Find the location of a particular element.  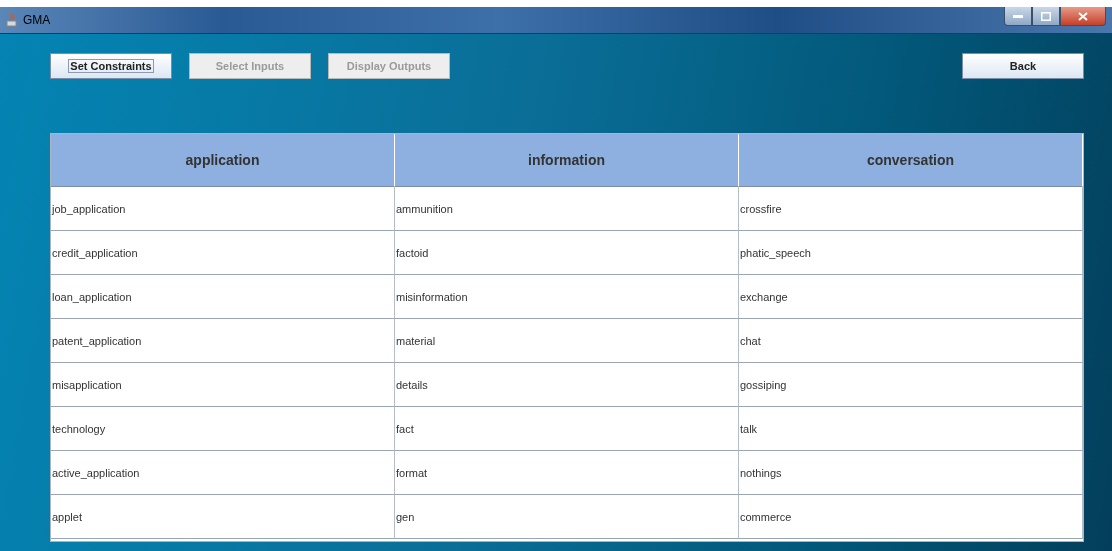

close-icon is located at coordinates (1083, 16).